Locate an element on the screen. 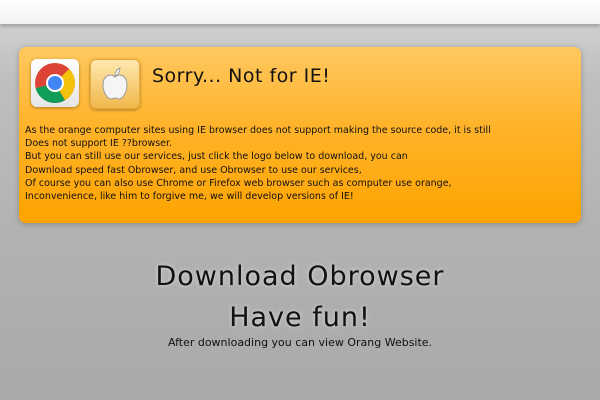  have-fun-headline: Have fun! is located at coordinates (300, 317).